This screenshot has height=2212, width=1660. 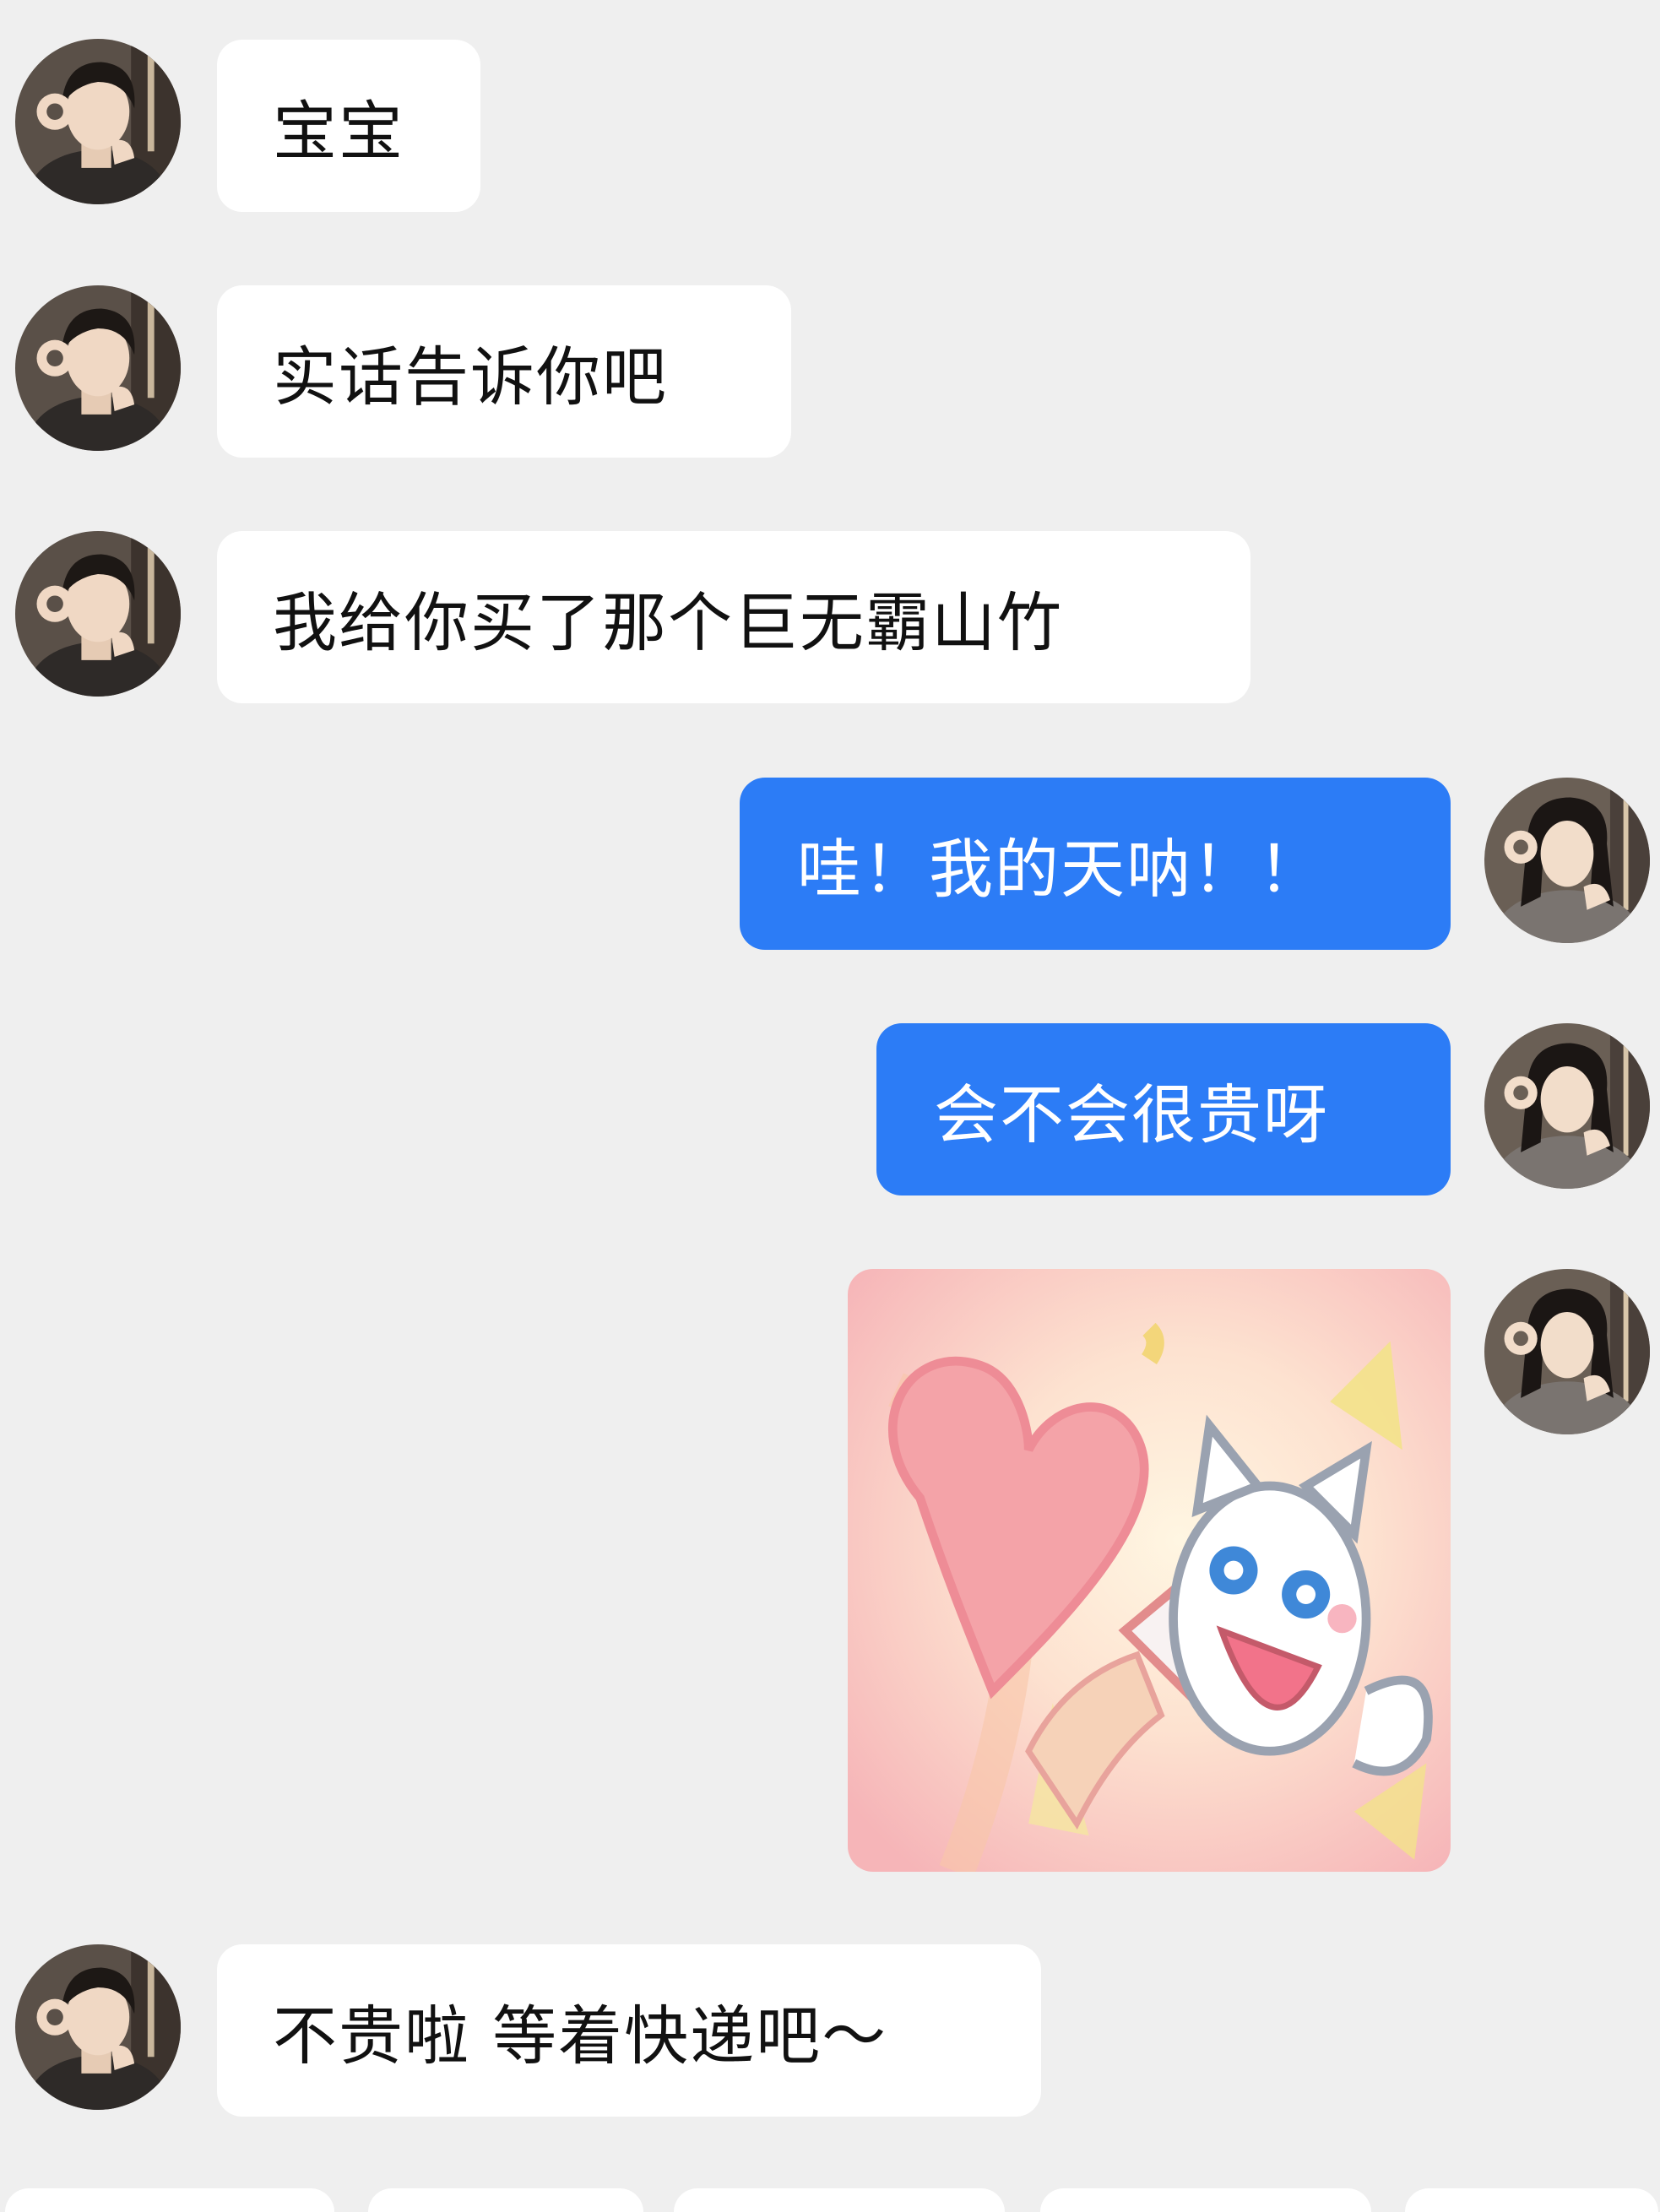 I want to click on incoming-message-bubble: 宝宝, so click(x=349, y=126).